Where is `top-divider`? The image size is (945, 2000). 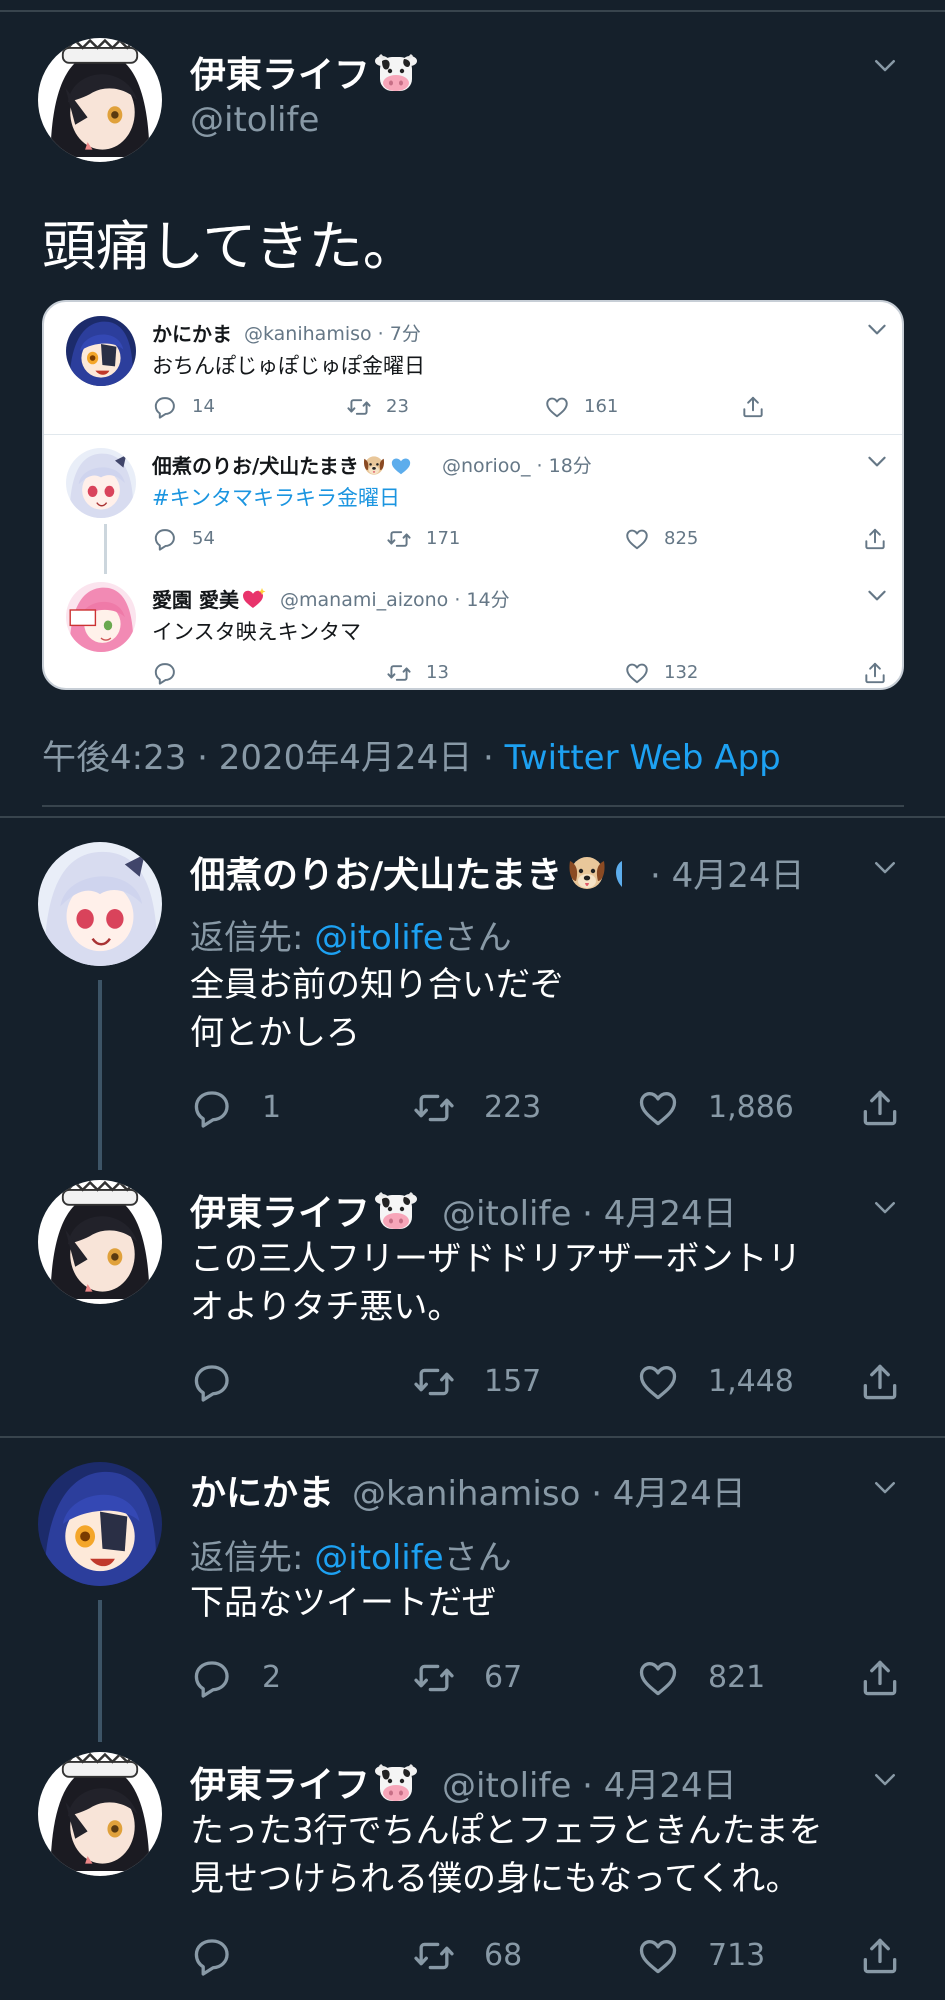 top-divider is located at coordinates (472, 11).